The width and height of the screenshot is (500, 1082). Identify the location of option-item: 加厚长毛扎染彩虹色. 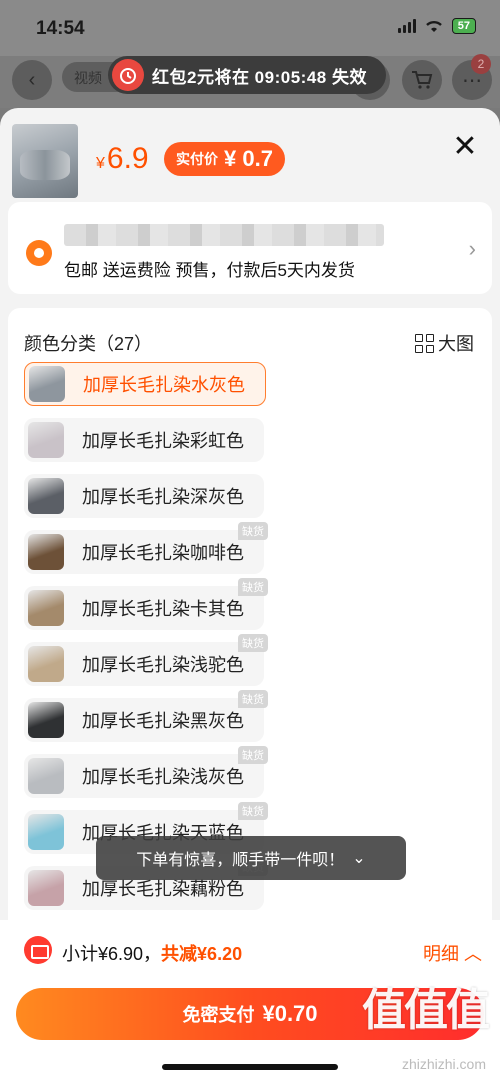
(144, 440).